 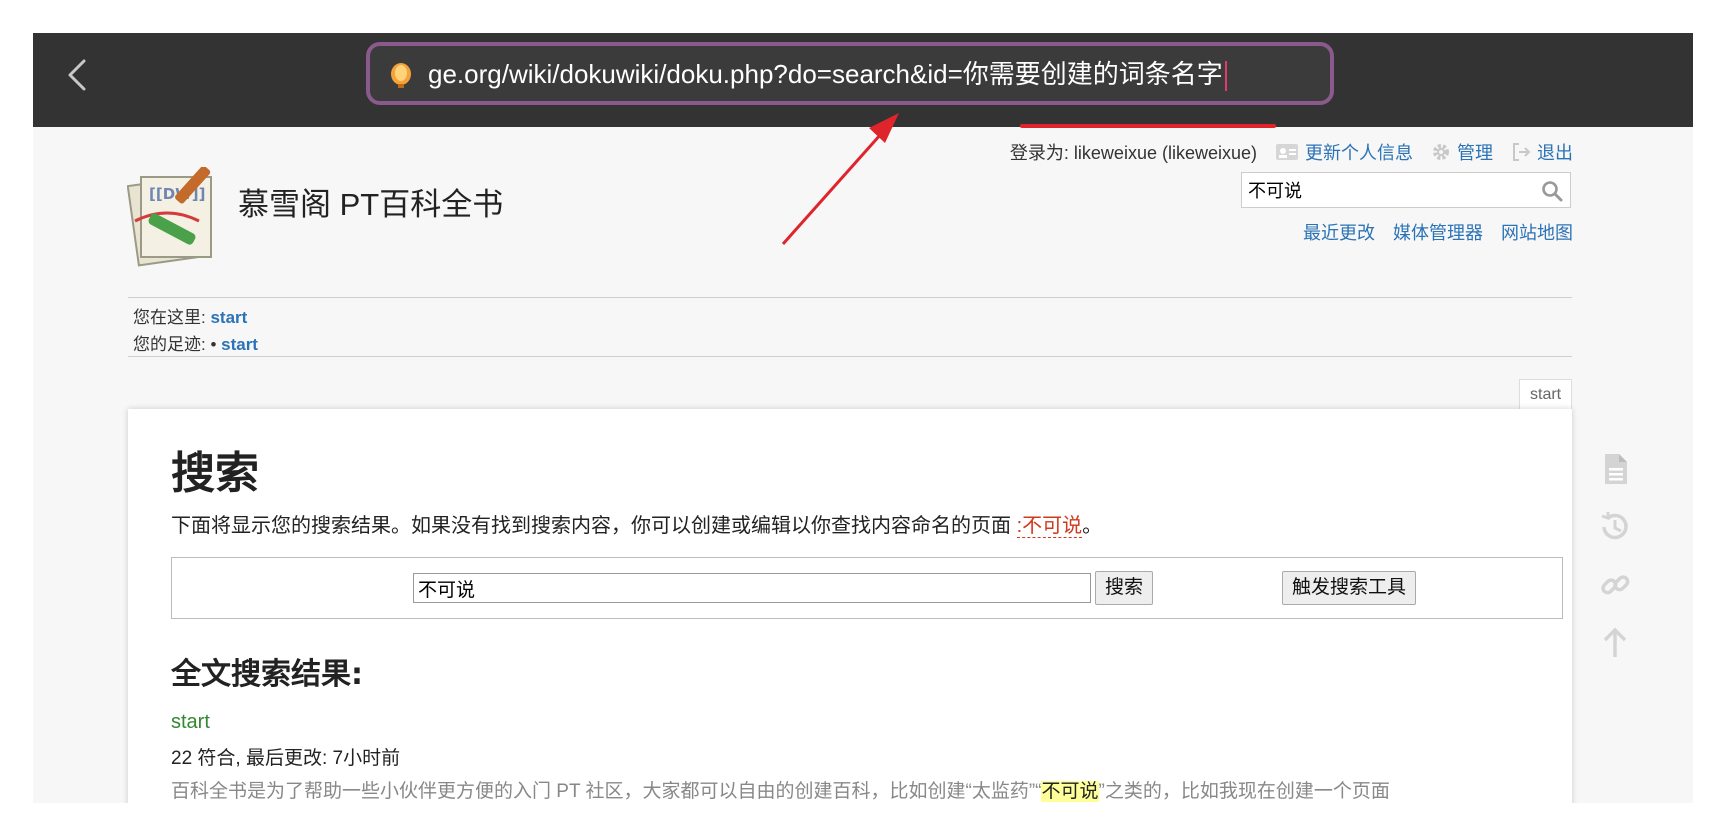 I want to click on site-tools: 最近更改 媒体管理器 网站地图, so click(x=1438, y=232).